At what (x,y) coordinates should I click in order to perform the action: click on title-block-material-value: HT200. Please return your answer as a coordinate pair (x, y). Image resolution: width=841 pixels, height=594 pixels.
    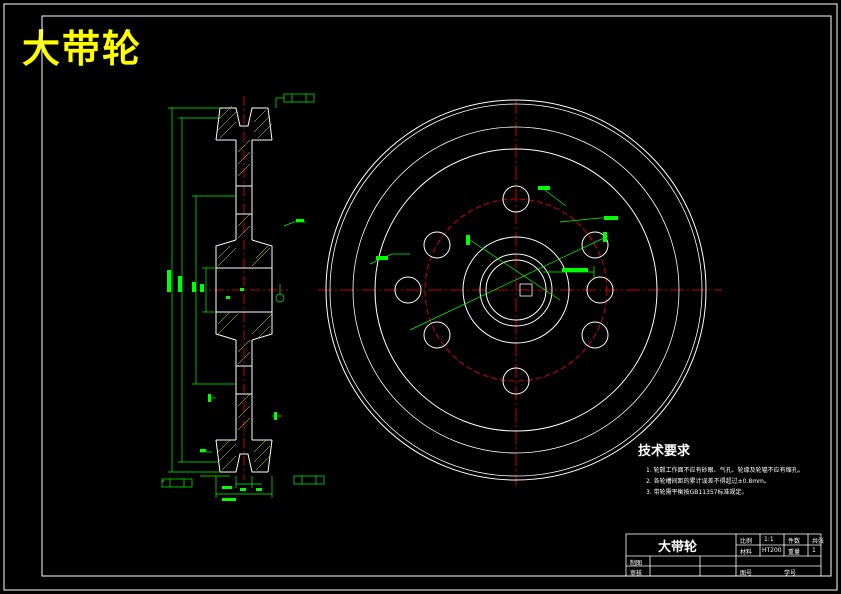
    Looking at the image, I should click on (772, 550).